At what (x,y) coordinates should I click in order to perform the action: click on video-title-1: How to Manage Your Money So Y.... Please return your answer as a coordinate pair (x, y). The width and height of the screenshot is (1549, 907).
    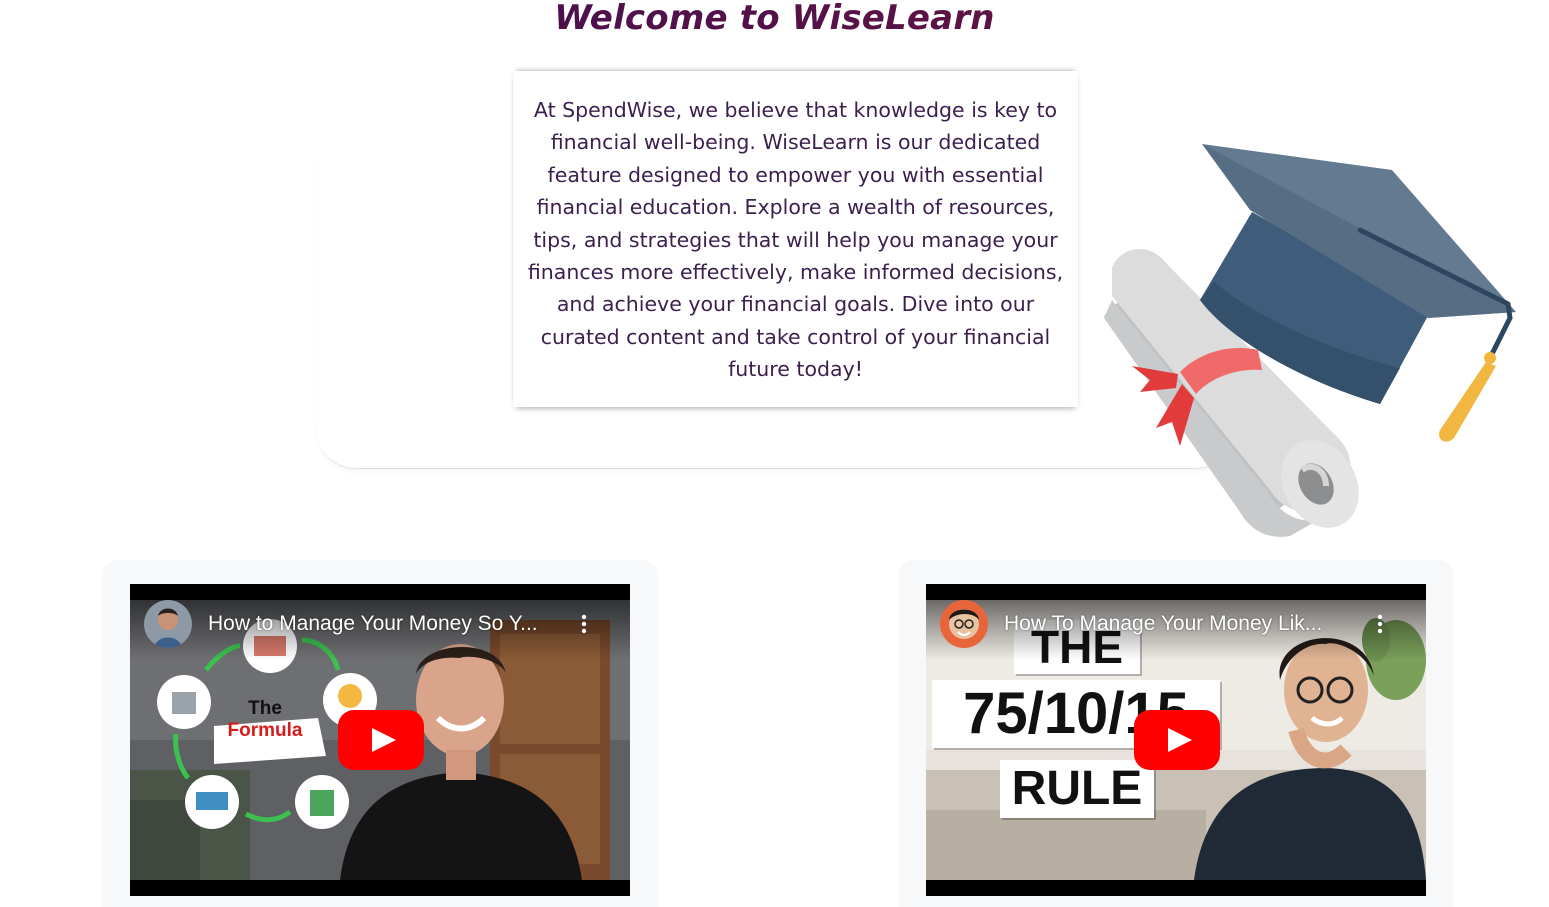
    Looking at the image, I should click on (393, 624).